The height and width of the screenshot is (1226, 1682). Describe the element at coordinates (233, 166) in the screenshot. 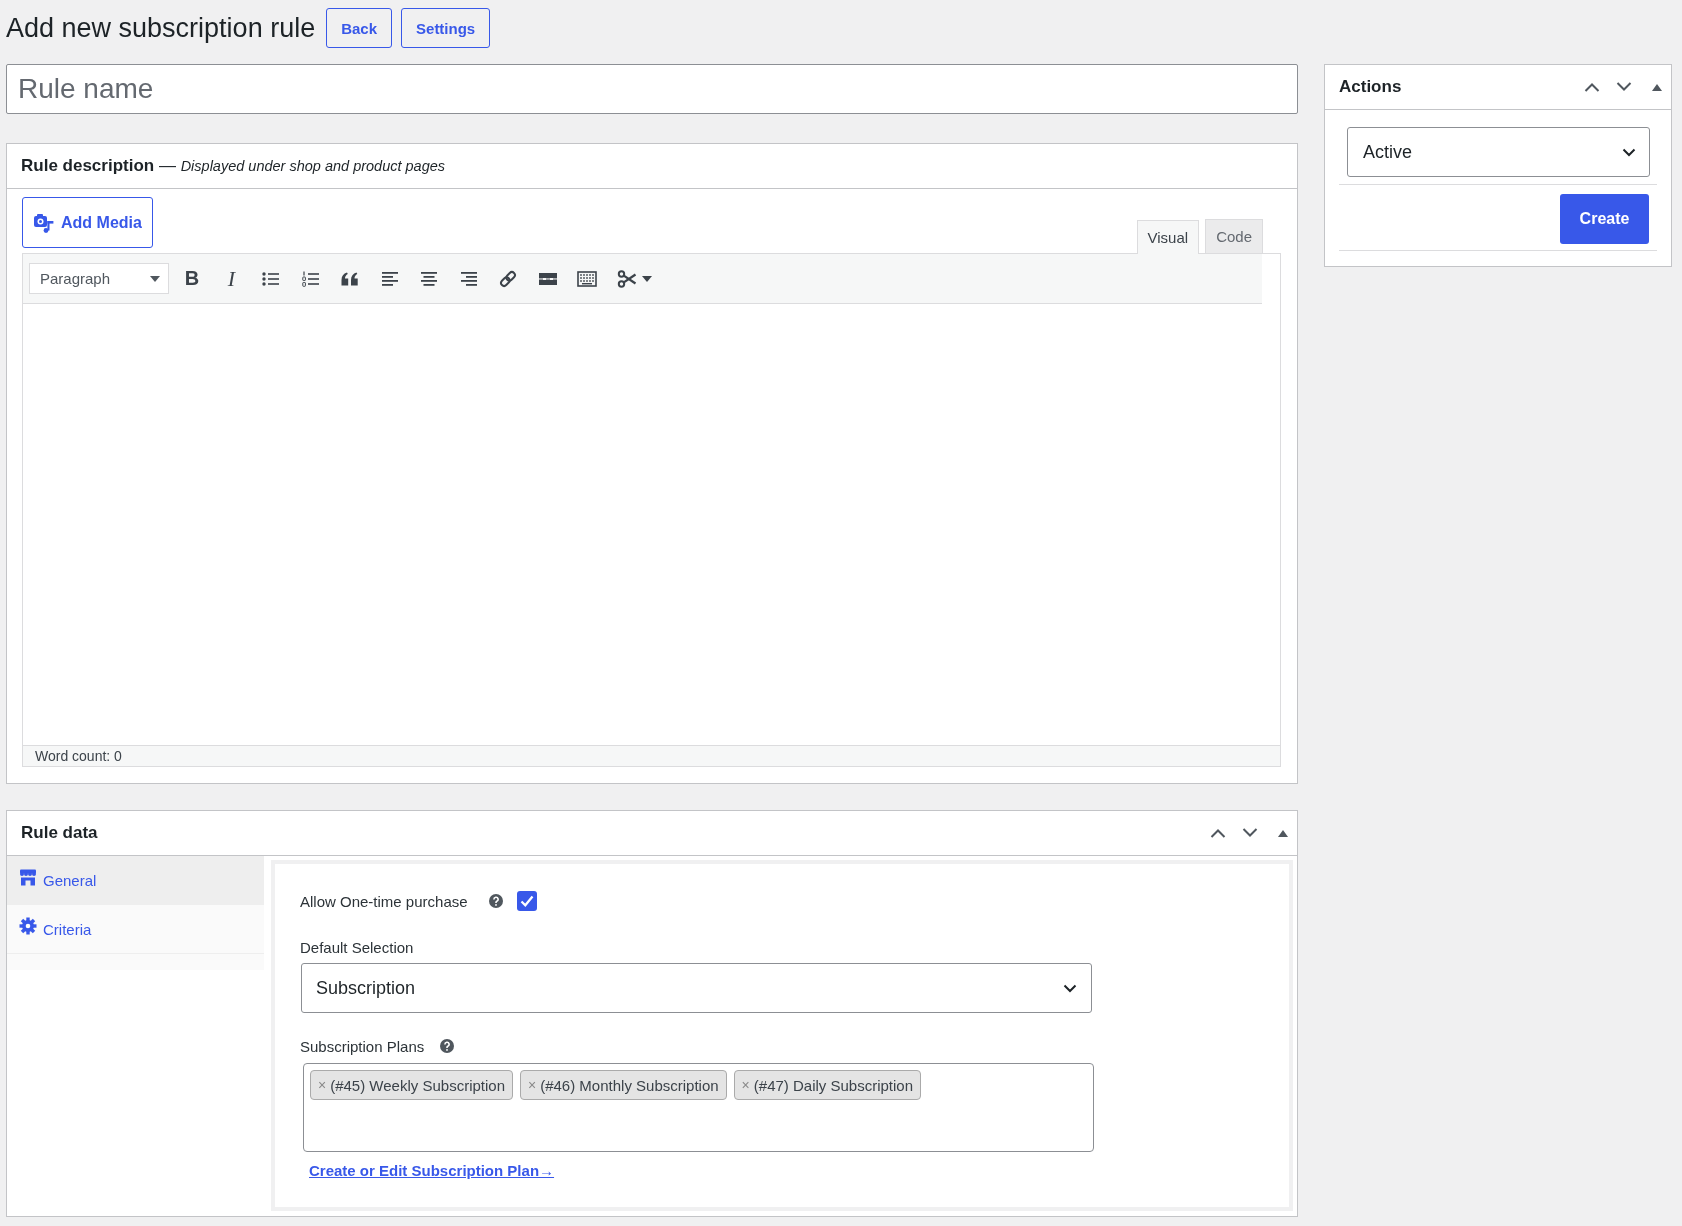

I see `panel-title: Rule description — Displayed under shop and product pages` at that location.